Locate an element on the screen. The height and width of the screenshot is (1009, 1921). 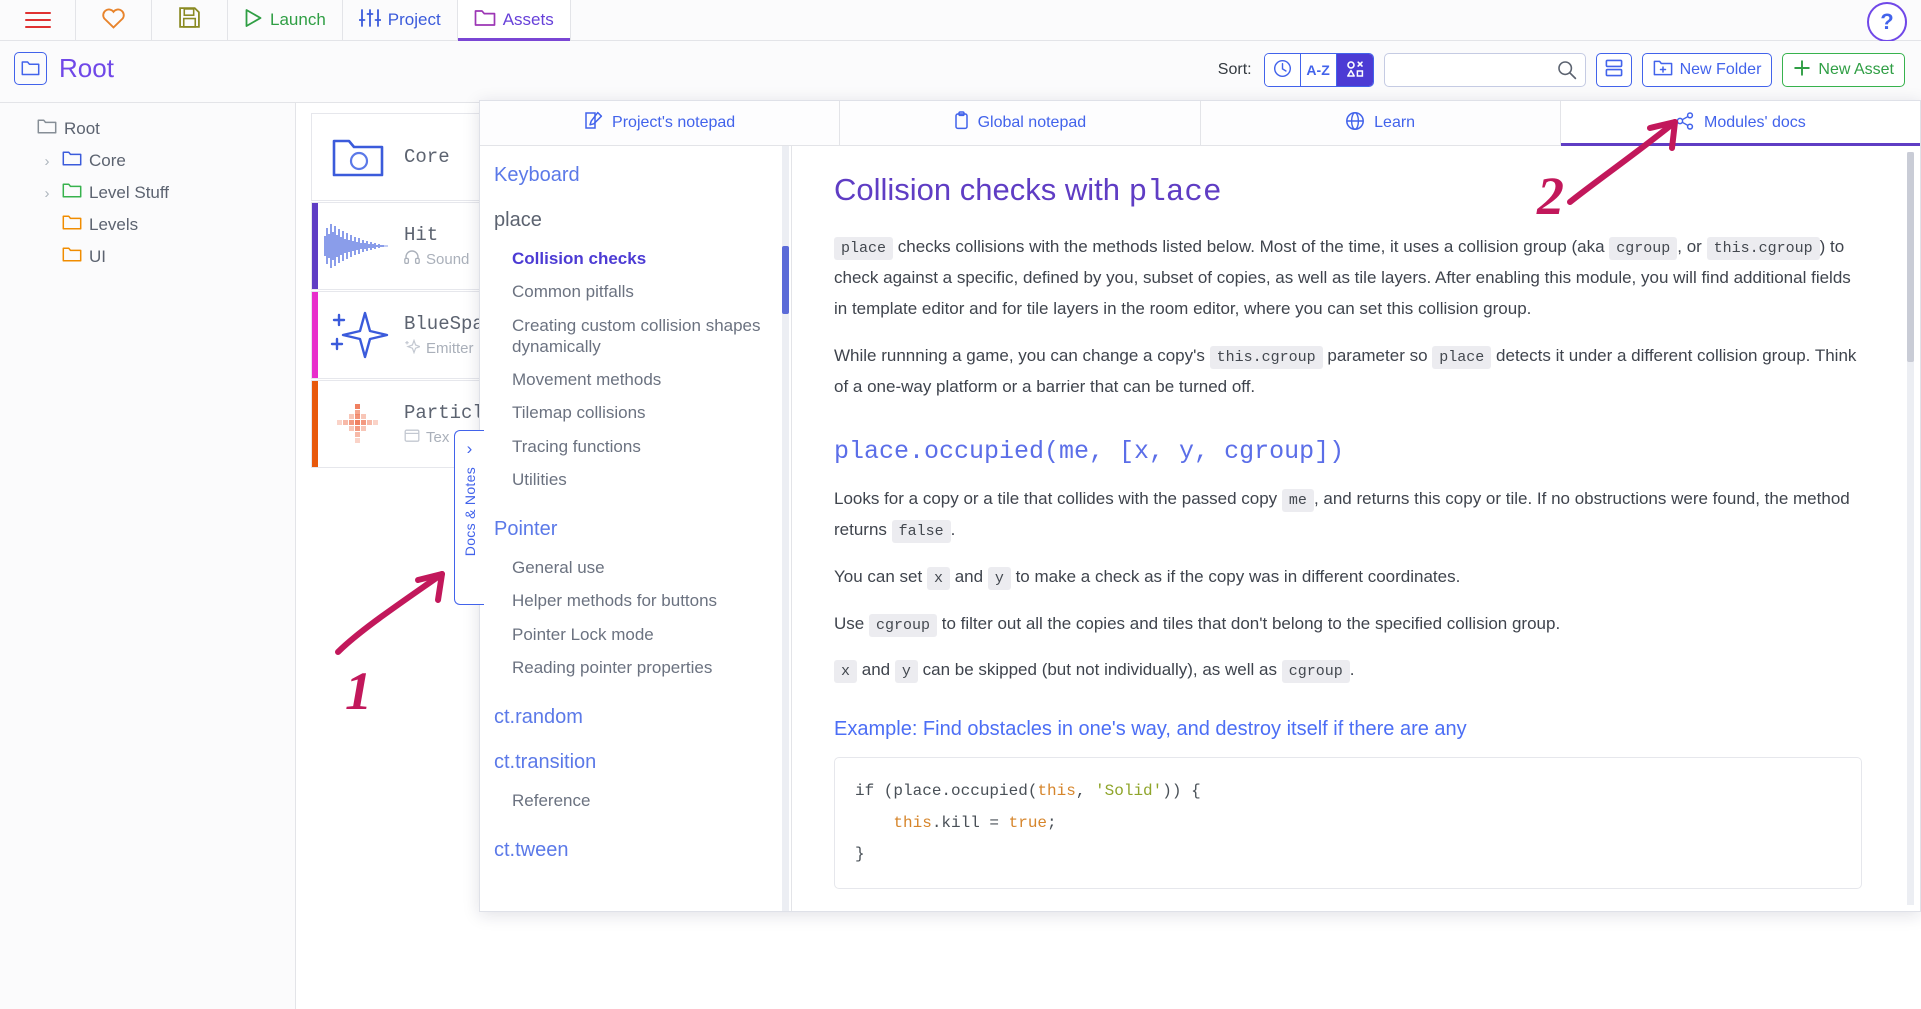
nav-group-ct-tween: ct.tween is located at coordinates (635, 850).